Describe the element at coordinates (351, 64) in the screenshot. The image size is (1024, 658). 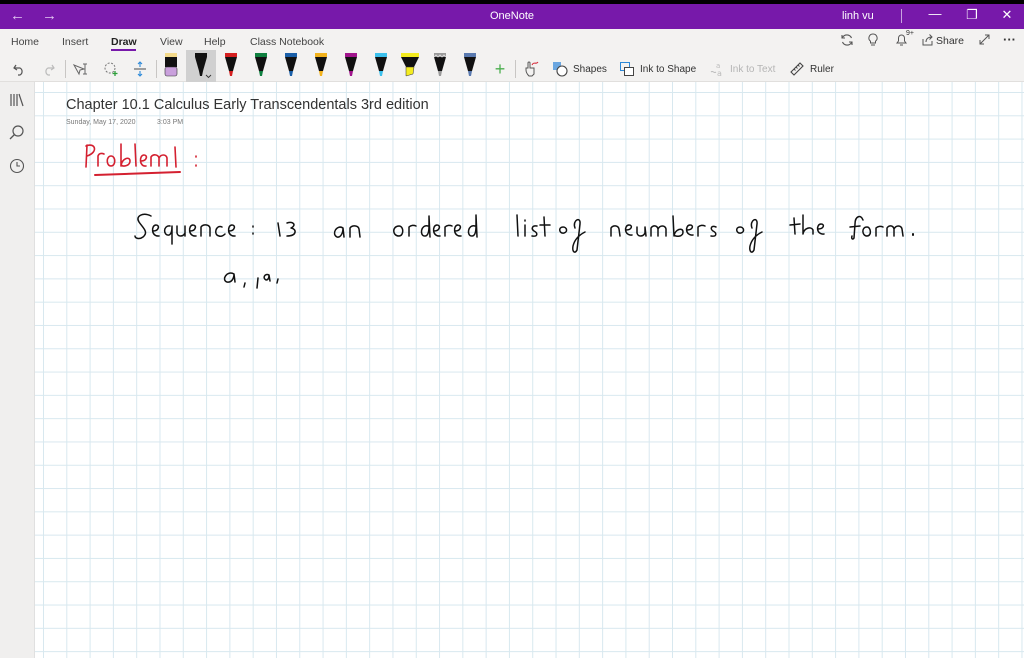
I see `purple-pen-button` at that location.